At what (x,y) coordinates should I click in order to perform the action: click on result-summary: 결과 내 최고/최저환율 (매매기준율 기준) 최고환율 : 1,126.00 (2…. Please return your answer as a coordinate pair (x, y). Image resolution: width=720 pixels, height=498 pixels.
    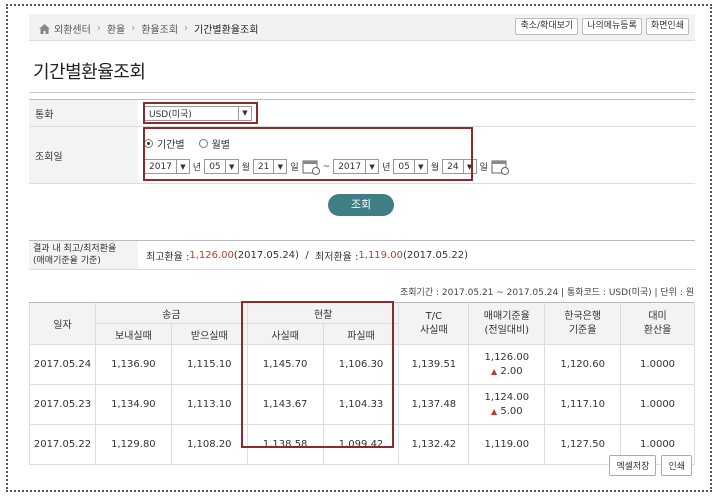
    Looking at the image, I should click on (362, 255).